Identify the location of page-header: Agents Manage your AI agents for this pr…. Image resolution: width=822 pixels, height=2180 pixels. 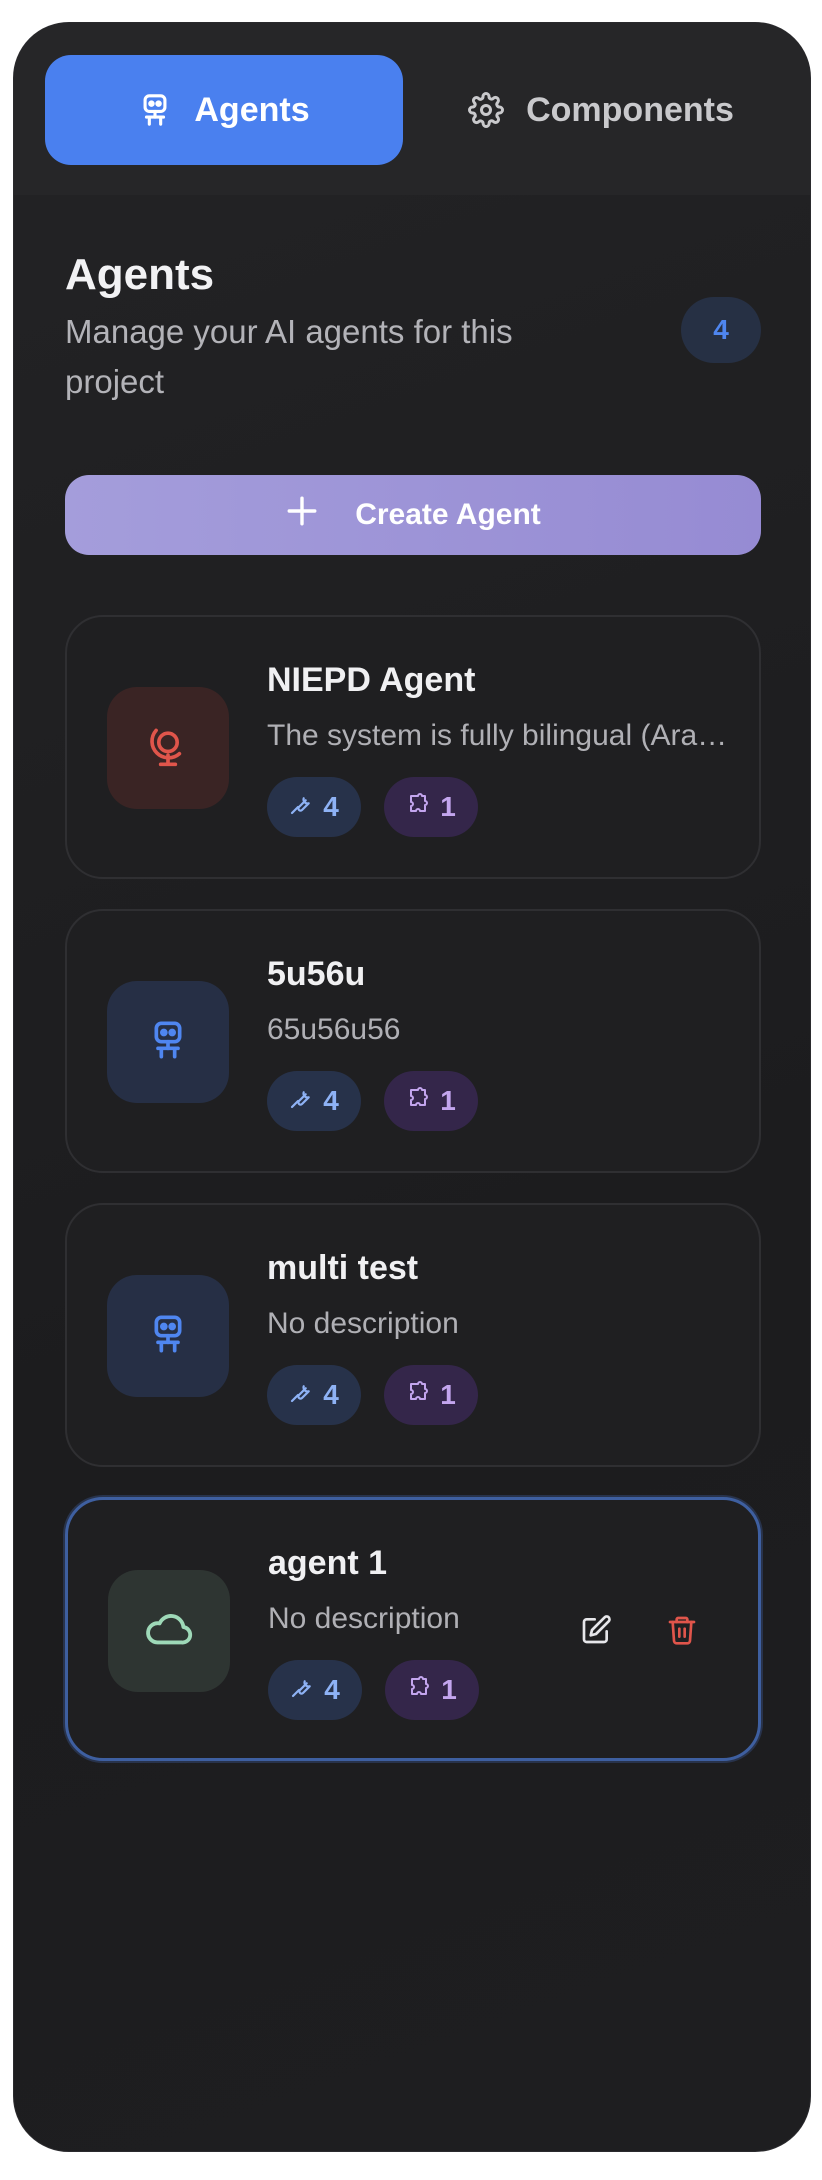
(415, 328).